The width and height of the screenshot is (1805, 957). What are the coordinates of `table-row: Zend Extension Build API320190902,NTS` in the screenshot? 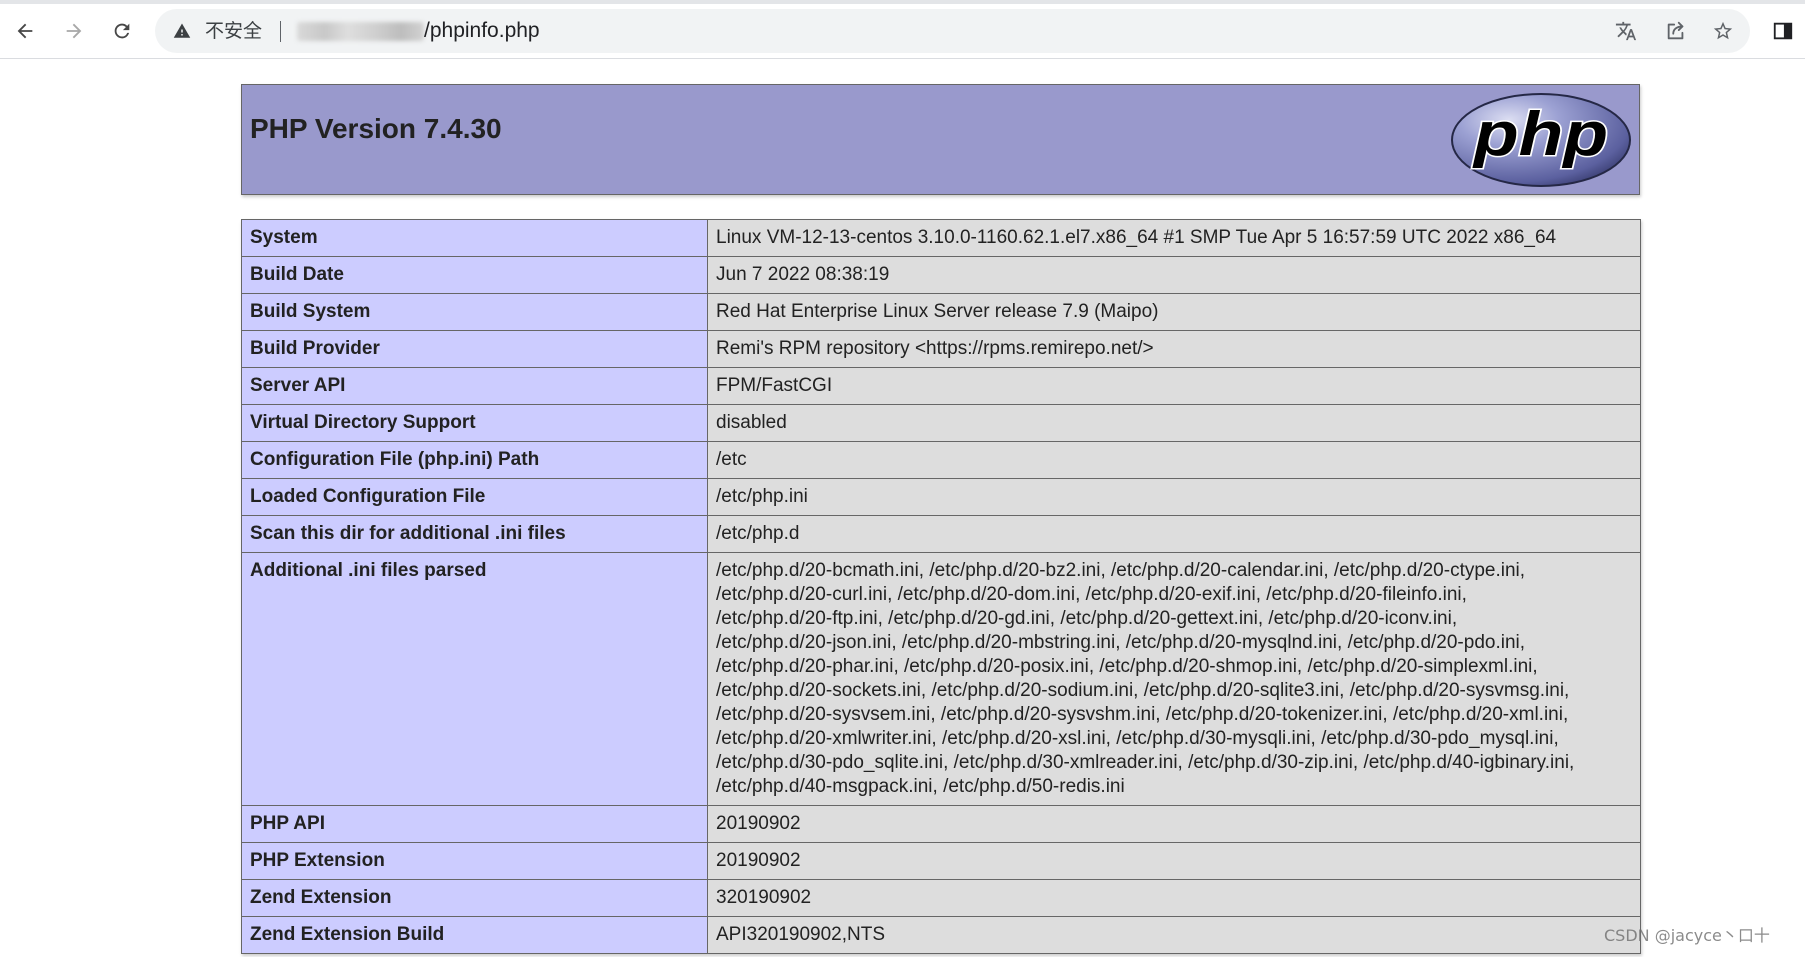 It's located at (941, 935).